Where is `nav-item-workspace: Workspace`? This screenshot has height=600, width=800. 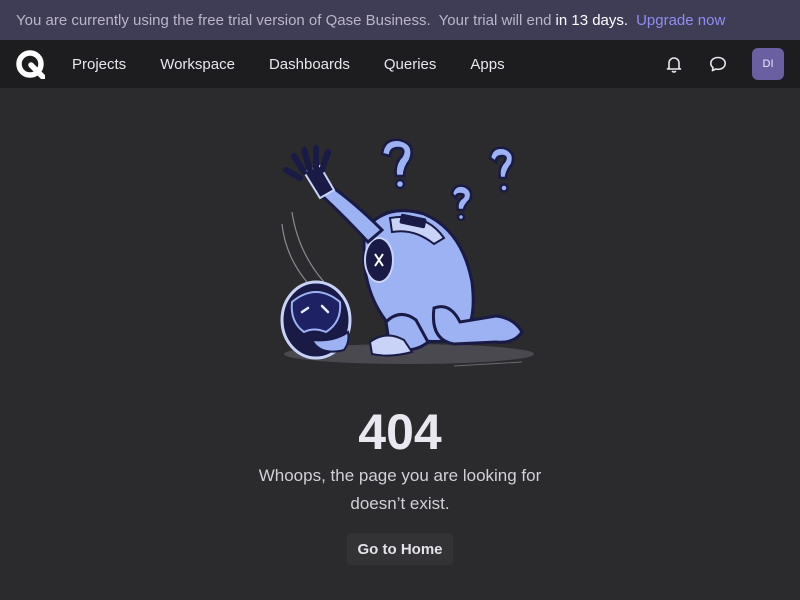 nav-item-workspace: Workspace is located at coordinates (197, 64).